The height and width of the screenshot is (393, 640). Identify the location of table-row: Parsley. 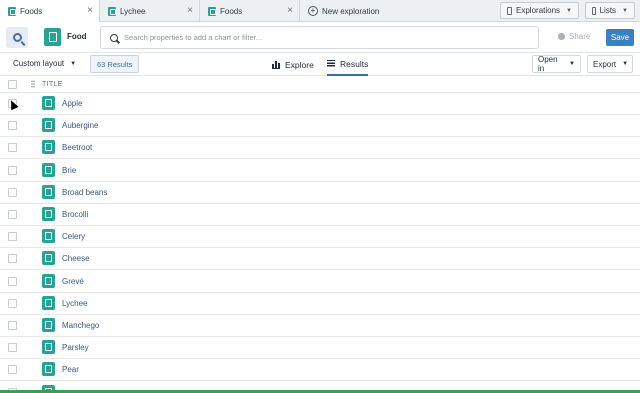
(320, 348).